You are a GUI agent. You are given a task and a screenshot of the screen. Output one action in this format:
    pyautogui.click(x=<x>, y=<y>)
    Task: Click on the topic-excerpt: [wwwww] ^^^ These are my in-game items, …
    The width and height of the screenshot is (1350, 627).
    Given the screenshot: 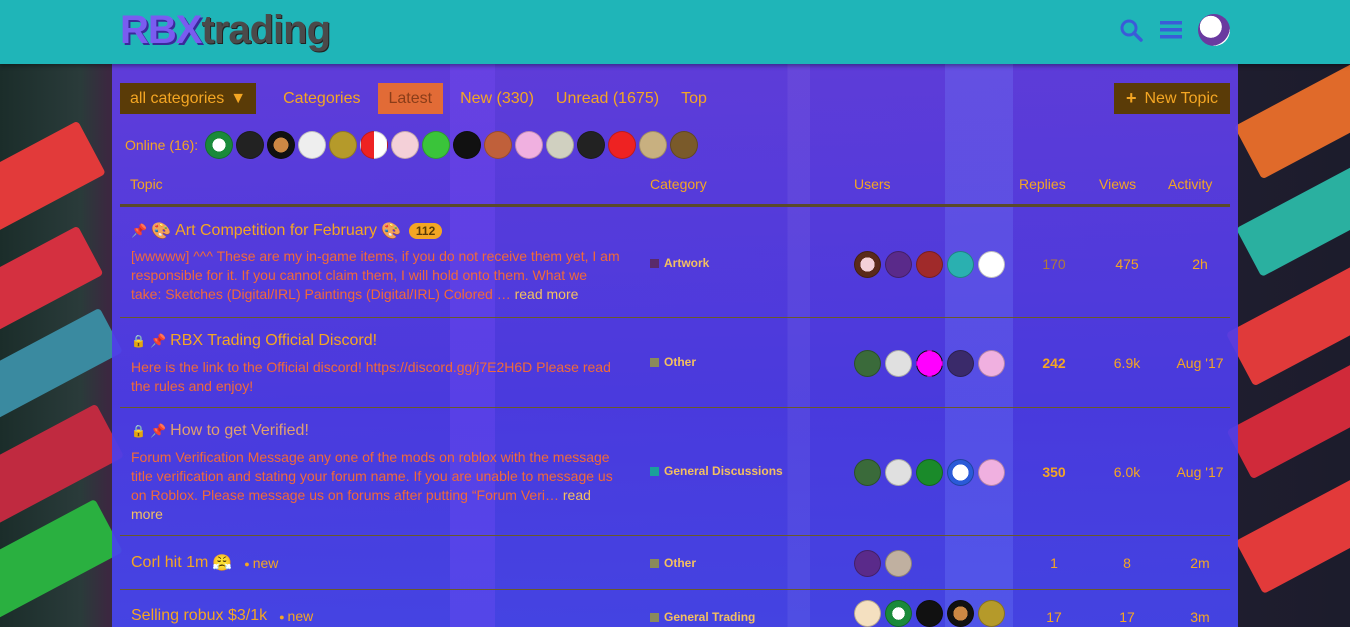 What is the action you would take?
    pyautogui.click(x=376, y=275)
    